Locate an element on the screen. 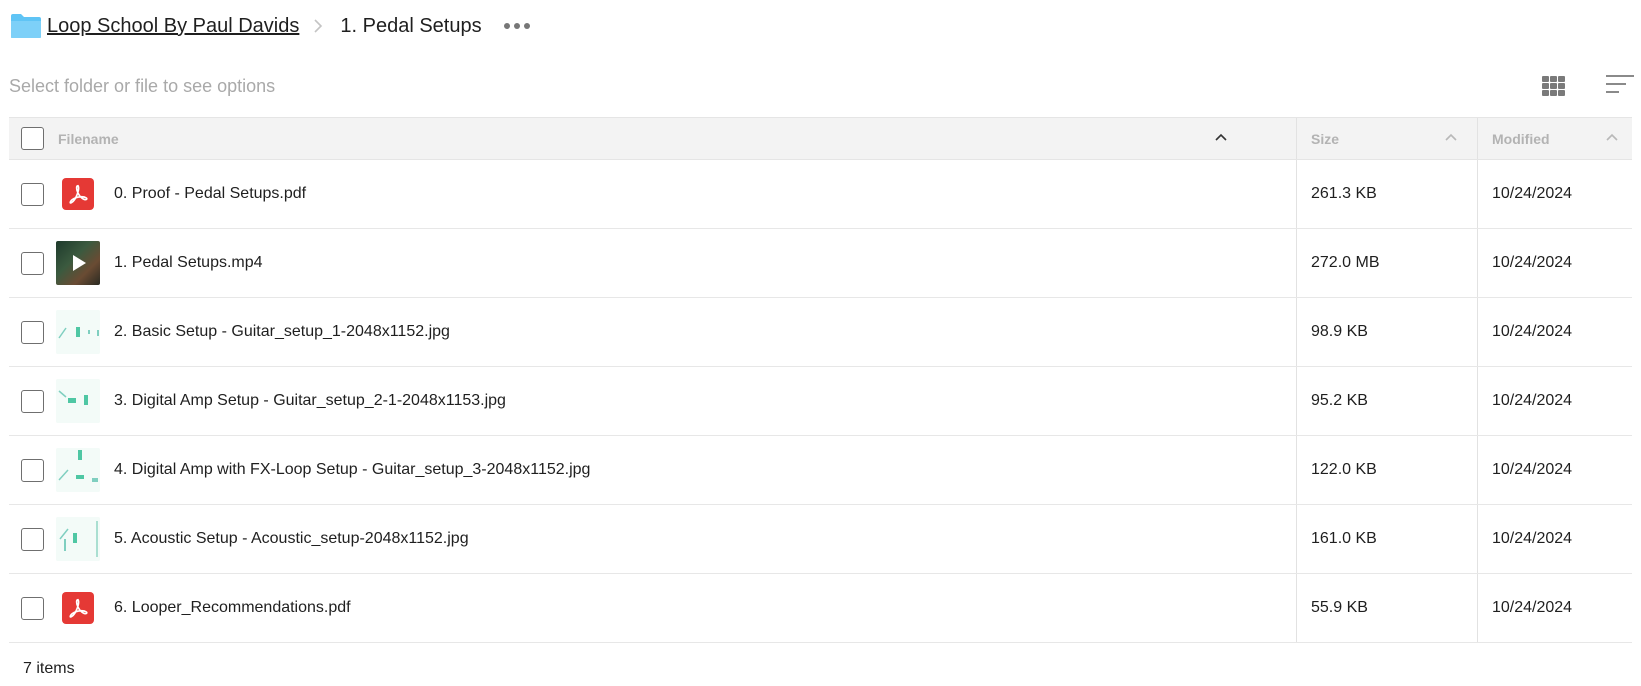  file-size: 95.2 KB is located at coordinates (1387, 401).